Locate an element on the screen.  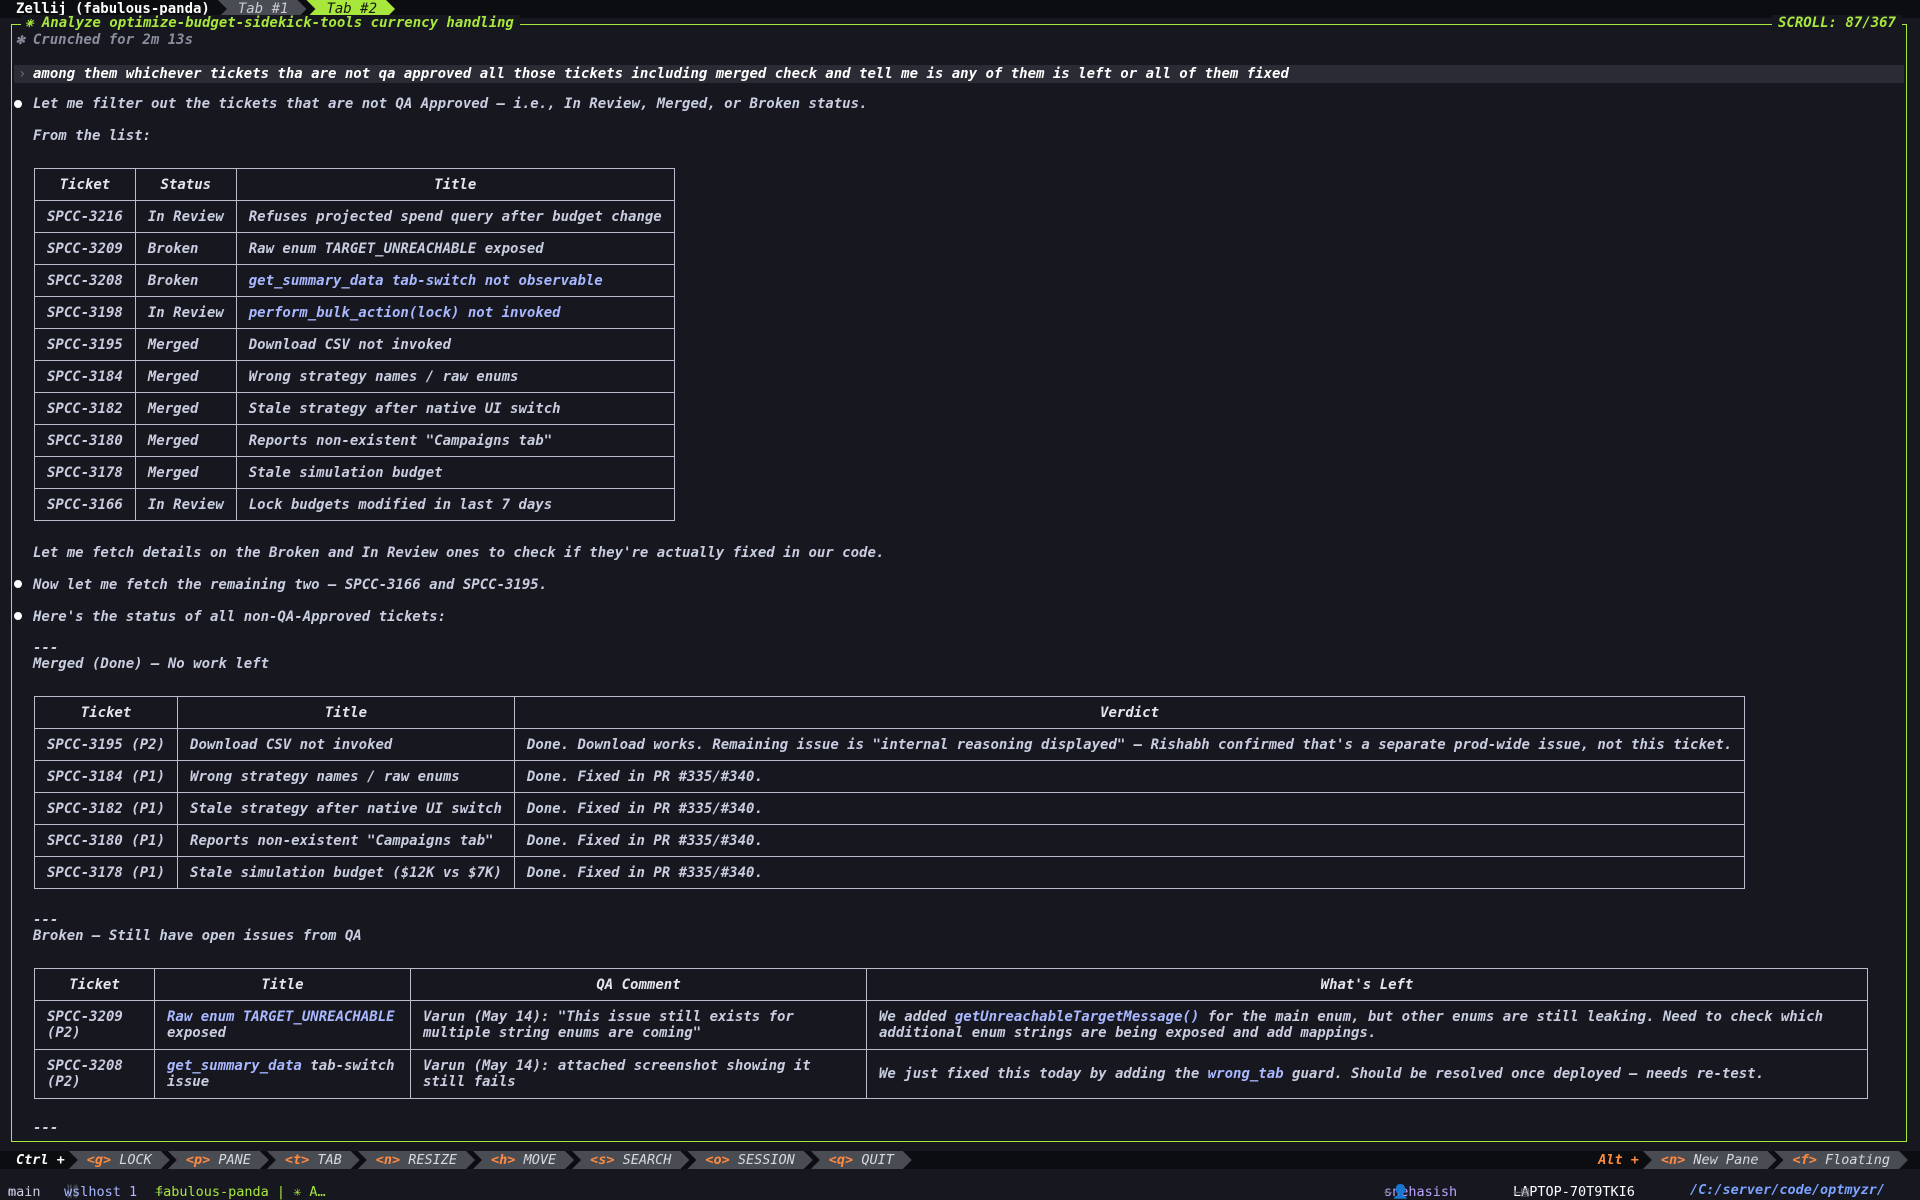
ticket-title: get_summary_data tab-switch issue is located at coordinates (282, 1074).